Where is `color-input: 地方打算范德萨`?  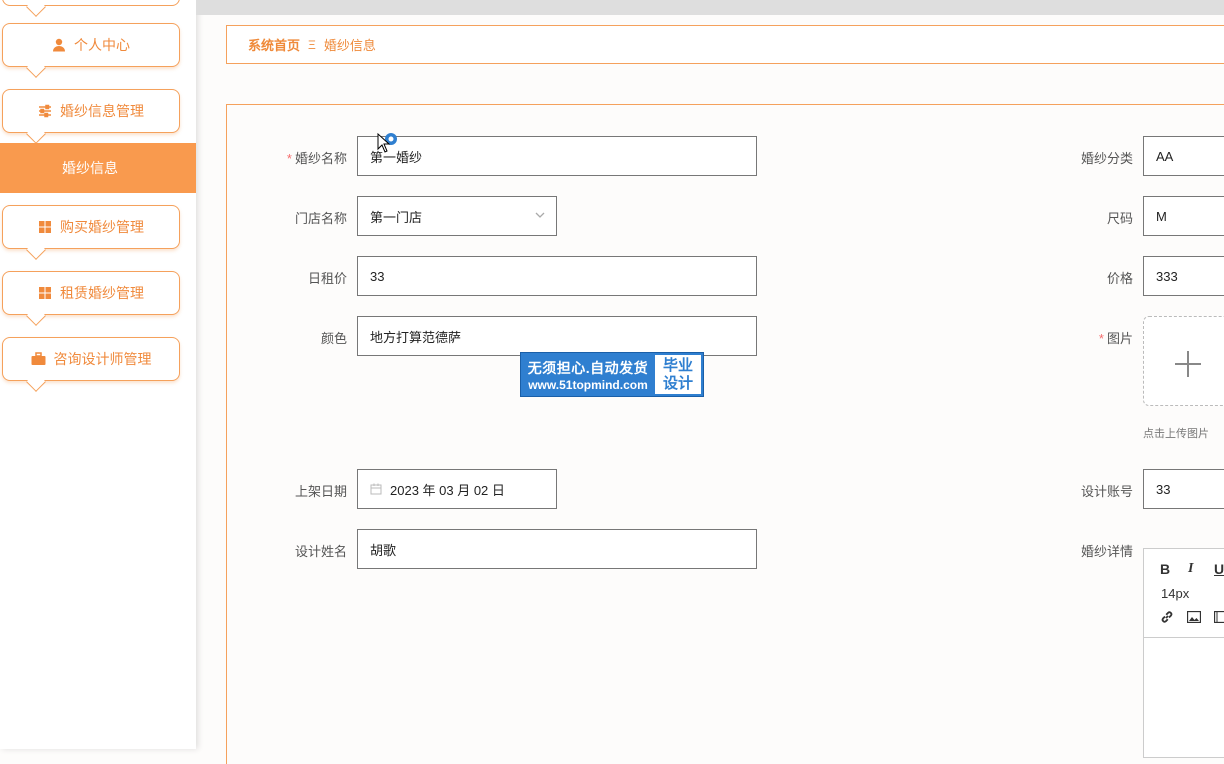 color-input: 地方打算范德萨 is located at coordinates (557, 336).